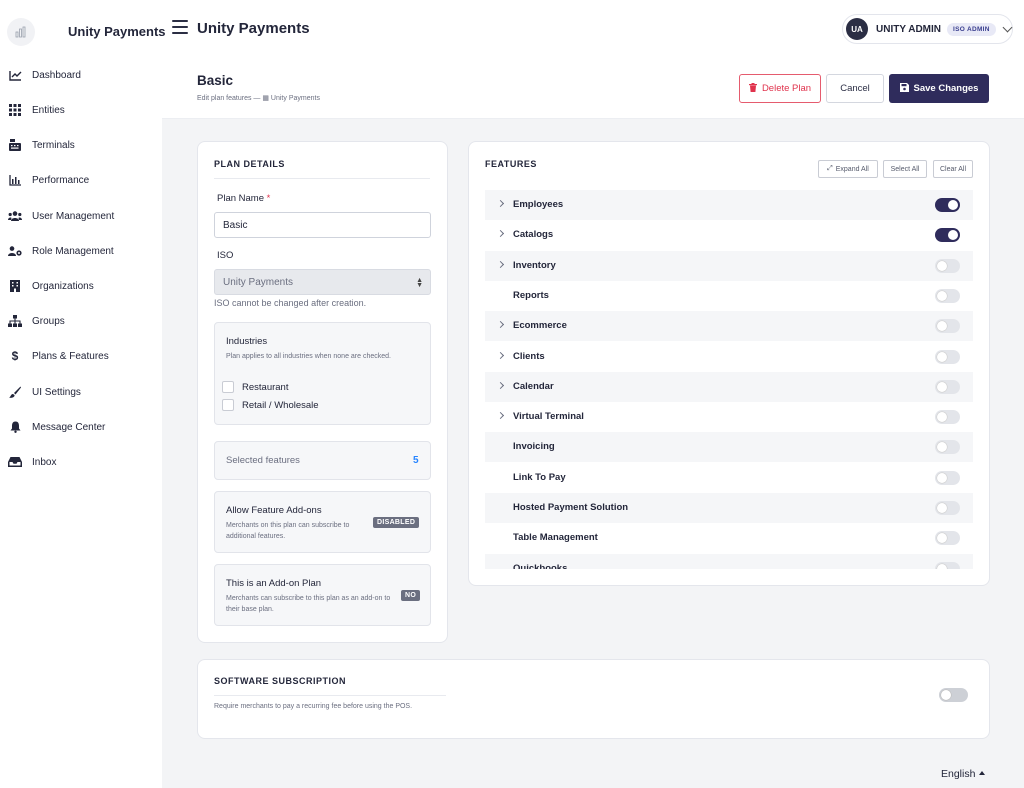 The image size is (1024, 788). Describe the element at coordinates (247, 341) in the screenshot. I see `industries-title: Industries` at that location.